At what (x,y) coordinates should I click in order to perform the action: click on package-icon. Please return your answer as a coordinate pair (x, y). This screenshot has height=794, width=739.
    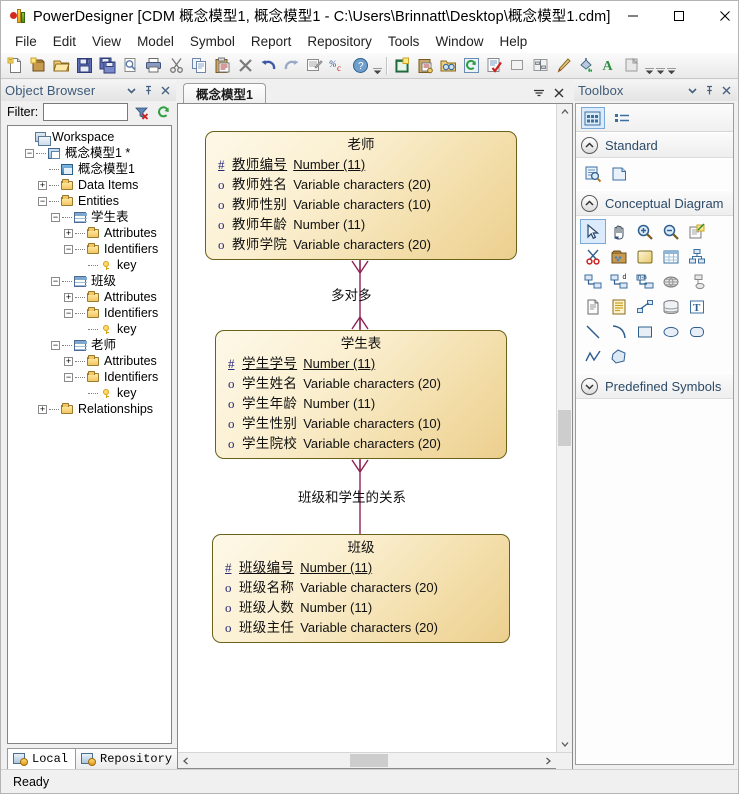
    Looking at the image, I should click on (619, 256).